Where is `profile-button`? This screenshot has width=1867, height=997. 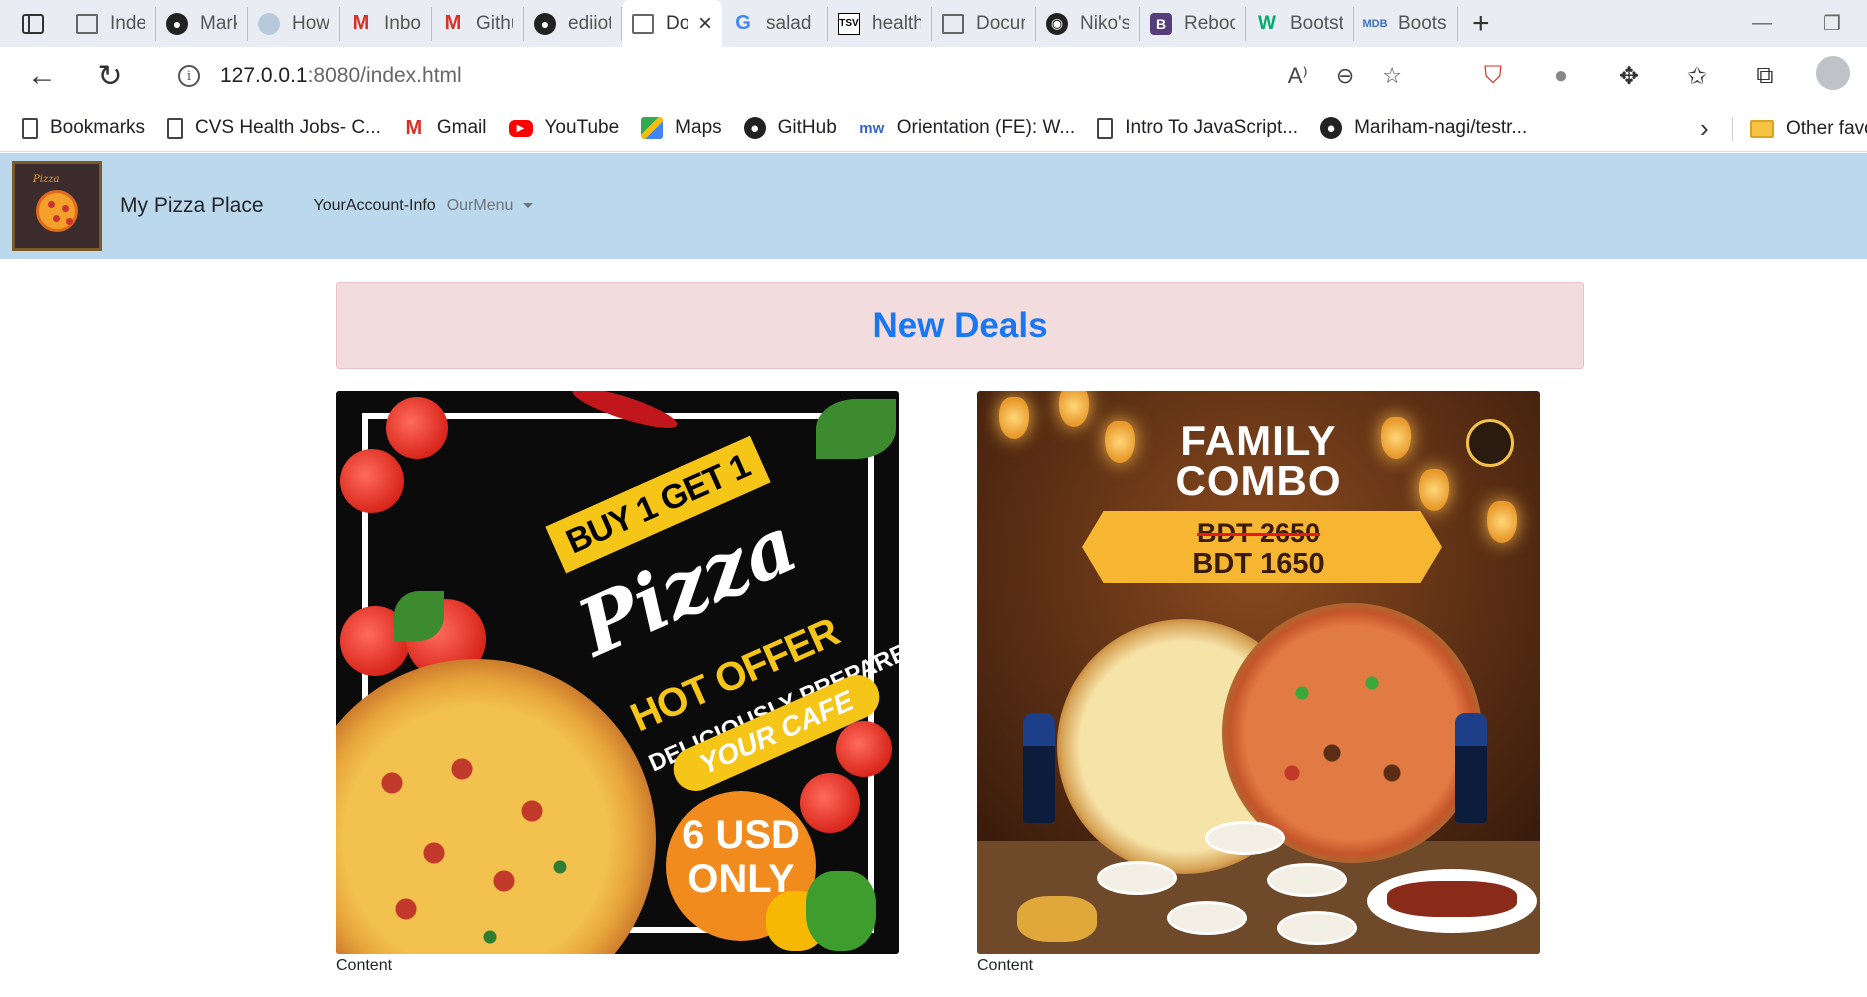 profile-button is located at coordinates (1833, 76).